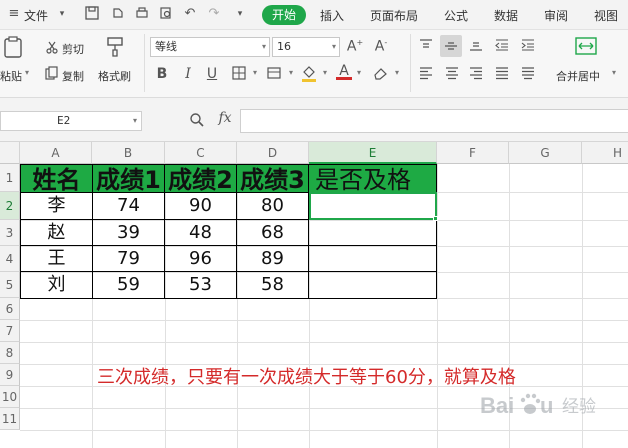  What do you see at coordinates (201, 259) in the screenshot?
I see `cell-c4: 96` at bounding box center [201, 259].